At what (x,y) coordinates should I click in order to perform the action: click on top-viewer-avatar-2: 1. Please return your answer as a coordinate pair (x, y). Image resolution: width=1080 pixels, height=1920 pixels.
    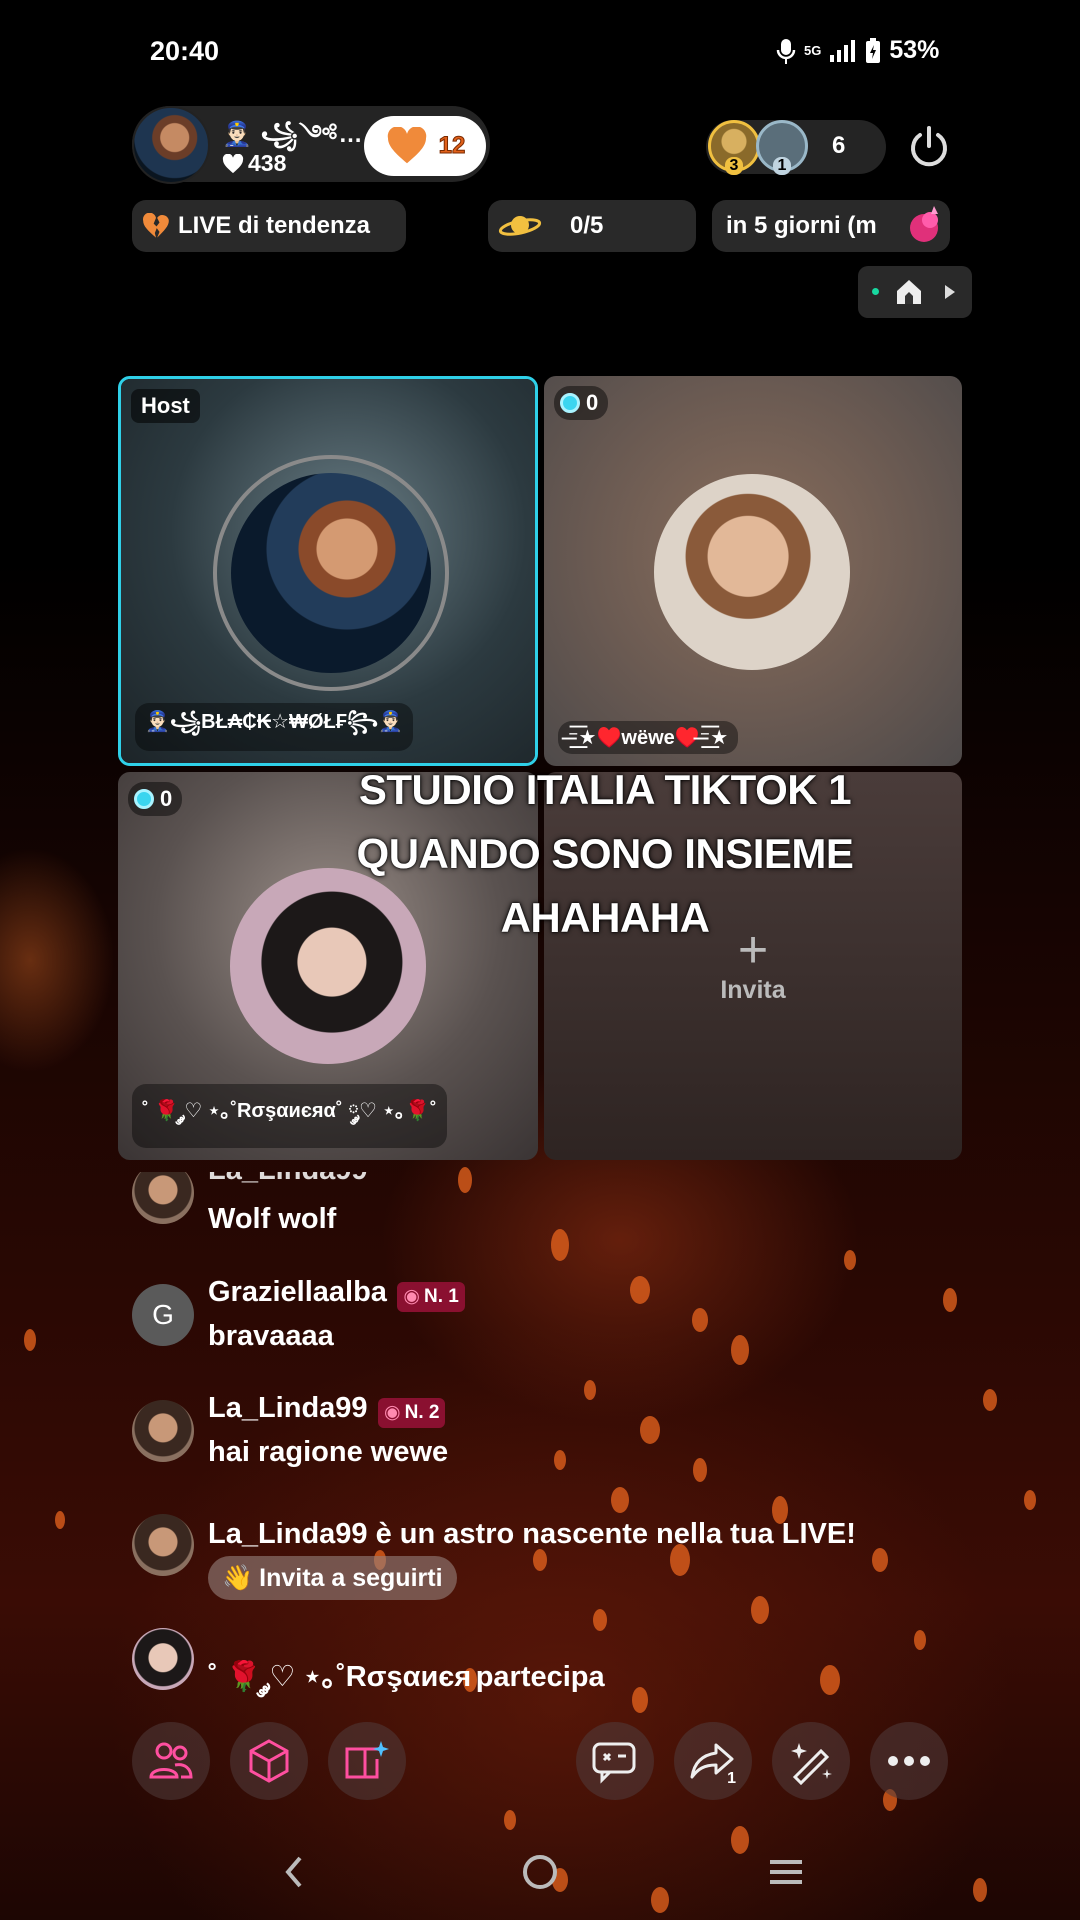
    Looking at the image, I should click on (782, 147).